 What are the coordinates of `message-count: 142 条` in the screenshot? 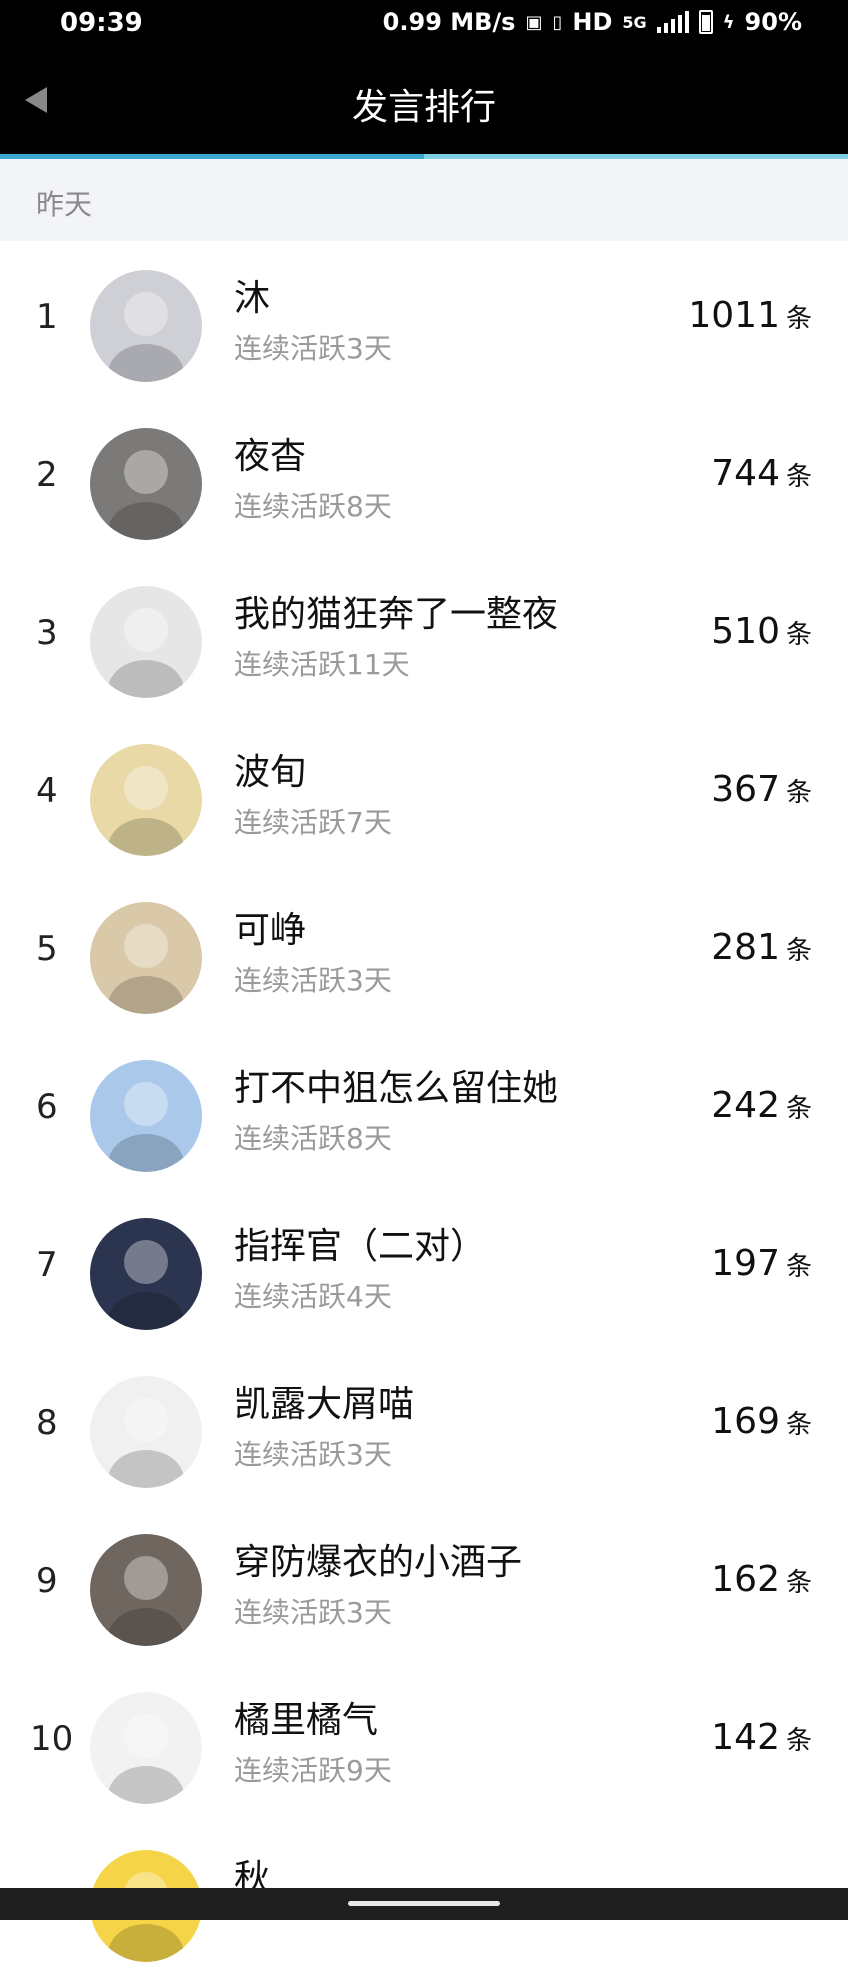 It's located at (761, 1737).